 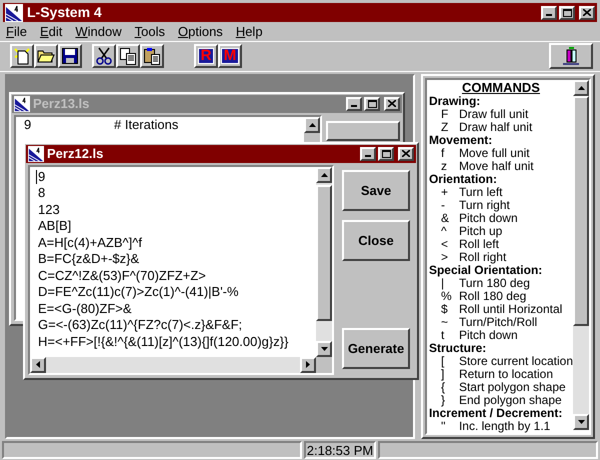 What do you see at coordinates (484, 205) in the screenshot?
I see `command-description: Turn right` at bounding box center [484, 205].